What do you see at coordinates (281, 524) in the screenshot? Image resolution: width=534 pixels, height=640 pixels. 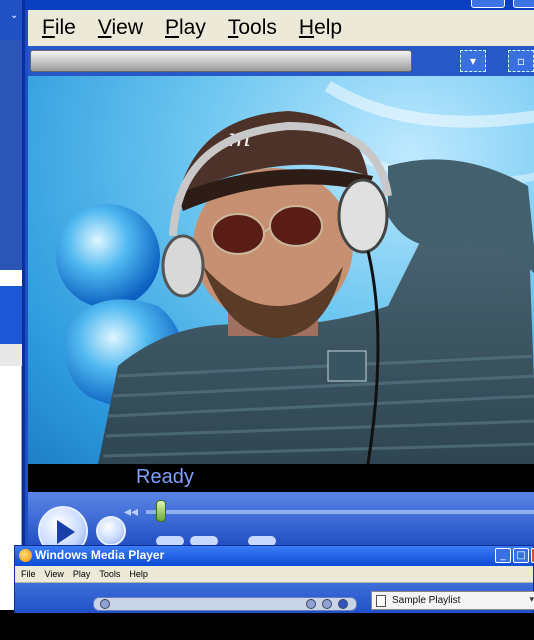 I see `playback-controls: ◂◂` at bounding box center [281, 524].